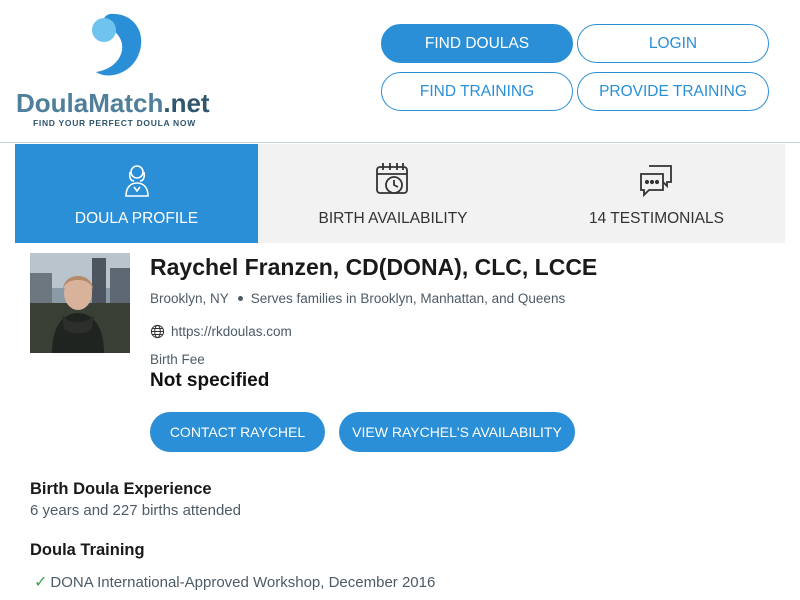 Image resolution: width=800 pixels, height=600 pixels. I want to click on logo-tagline: FIND YOUR PERFECT DOULA NOW, so click(114, 123).